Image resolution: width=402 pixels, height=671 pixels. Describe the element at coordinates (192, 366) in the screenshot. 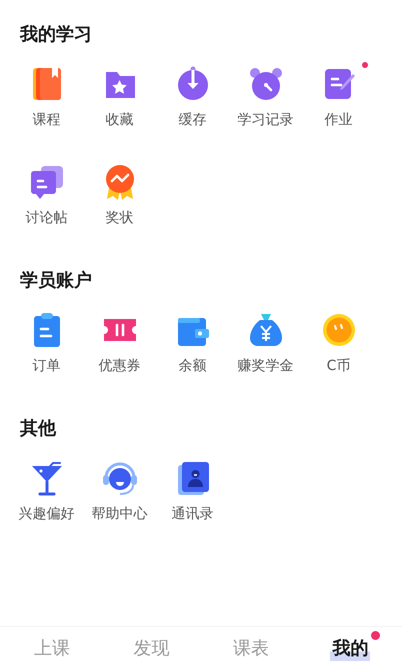

I see `menu-label: 余额` at that location.